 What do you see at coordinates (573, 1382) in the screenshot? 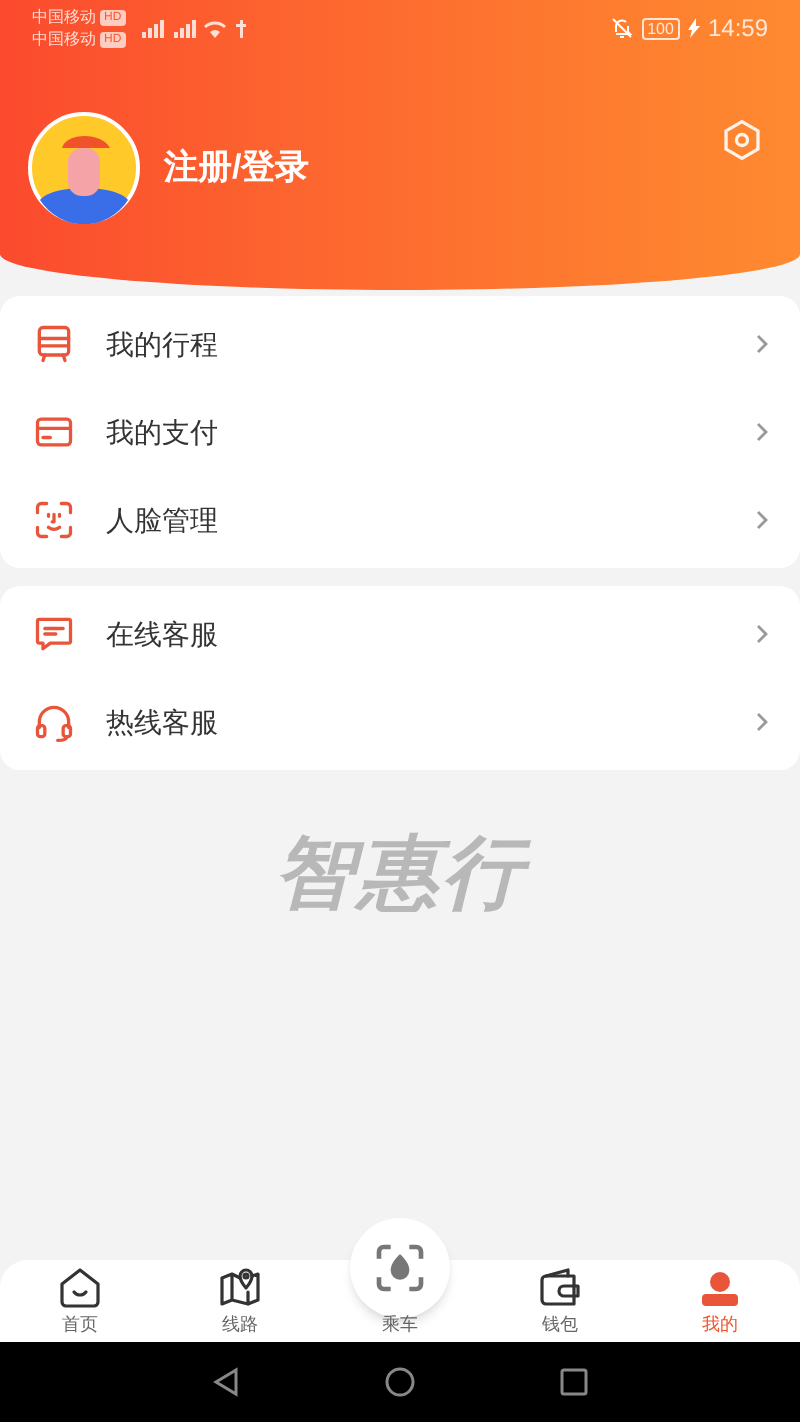
I see `recents-icon` at bounding box center [573, 1382].